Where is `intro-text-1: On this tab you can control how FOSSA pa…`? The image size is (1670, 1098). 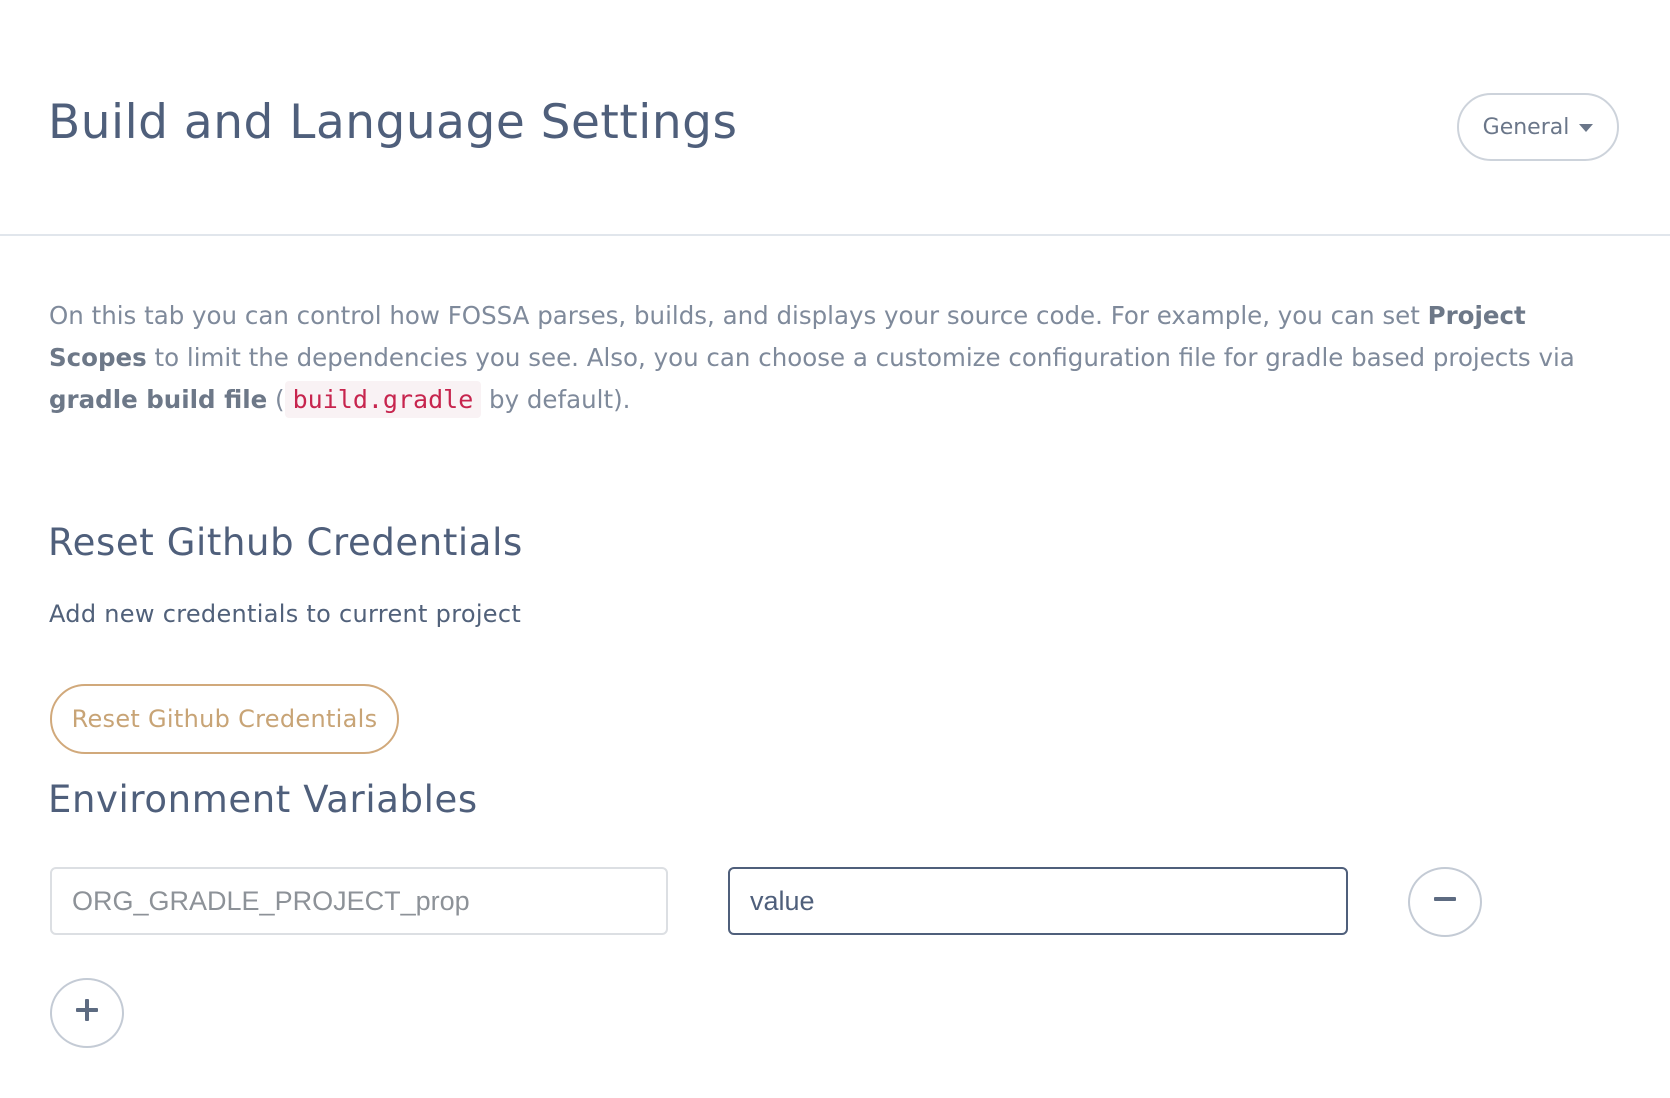 intro-text-1: On this tab you can control how FOSSA pa… is located at coordinates (738, 315).